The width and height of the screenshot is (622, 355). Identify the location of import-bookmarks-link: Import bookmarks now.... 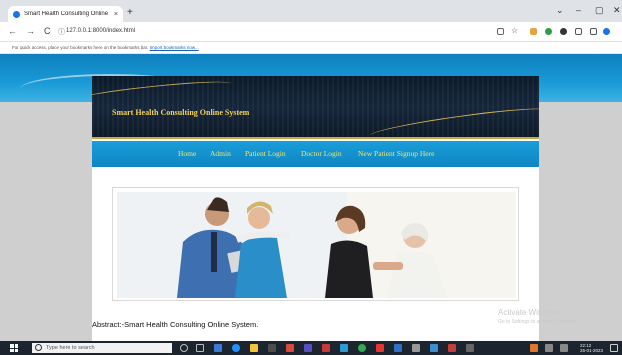
(174, 47).